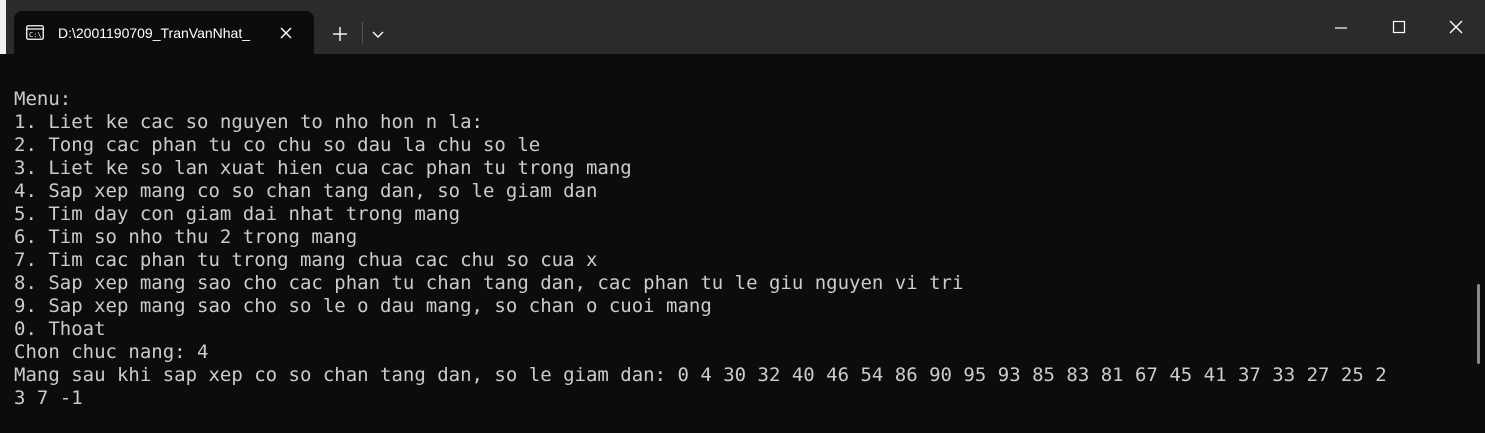 The width and height of the screenshot is (1485, 433). What do you see at coordinates (35, 35) in the screenshot?
I see `svg-text: C:\` at bounding box center [35, 35].